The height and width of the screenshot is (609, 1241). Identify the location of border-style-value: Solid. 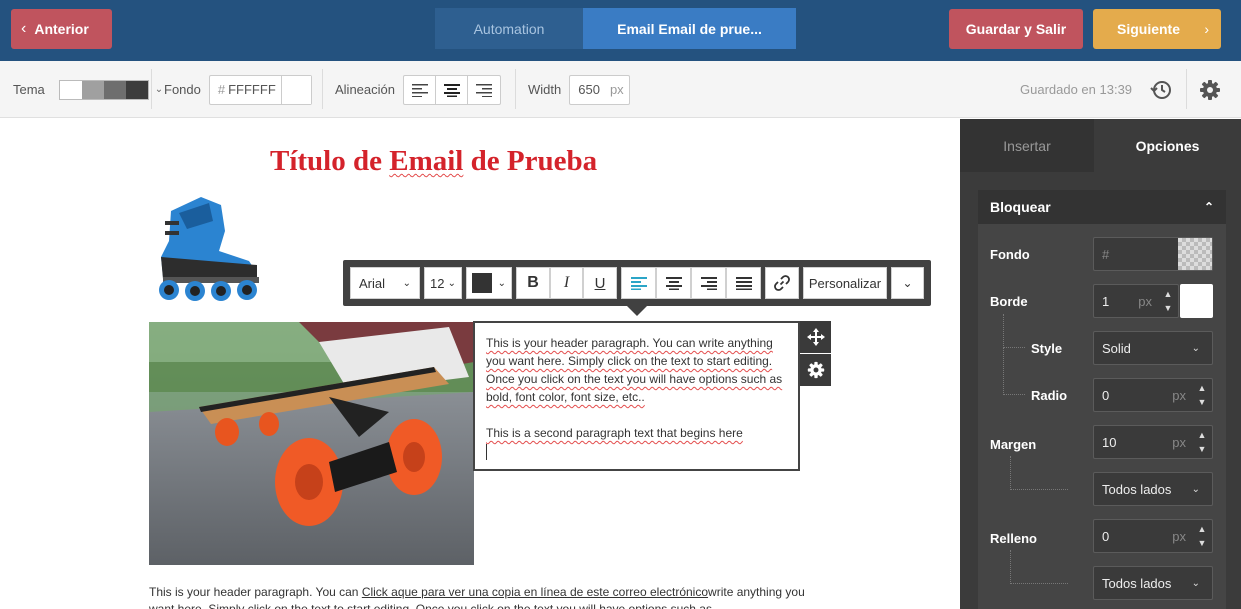
(1116, 348).